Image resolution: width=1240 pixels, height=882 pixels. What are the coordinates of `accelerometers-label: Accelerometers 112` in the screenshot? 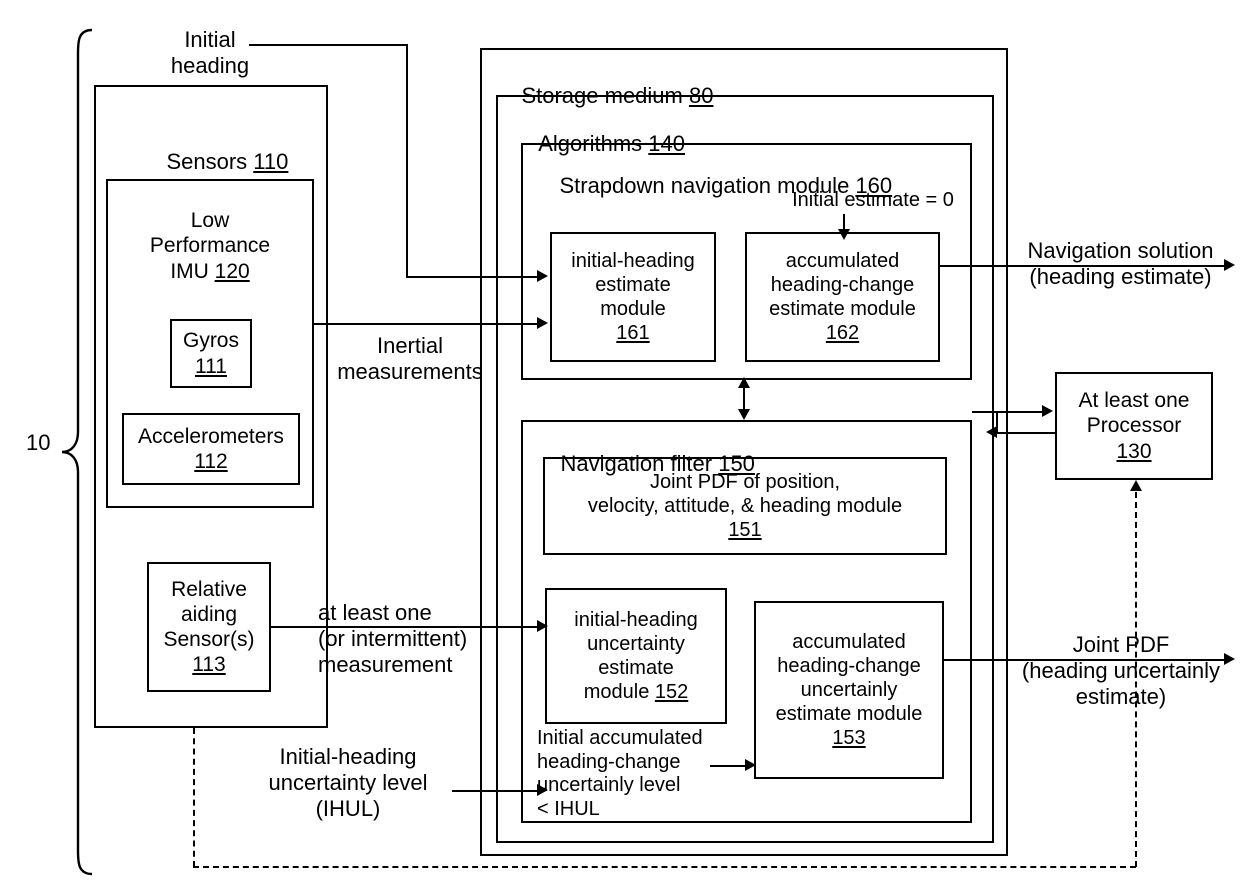 It's located at (211, 449).